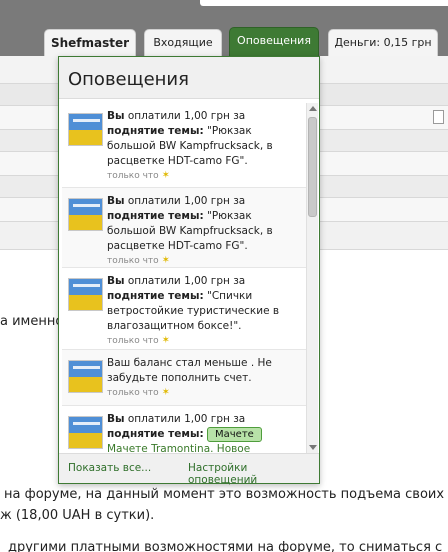  I want to click on scroll-thumb, so click(312, 167).